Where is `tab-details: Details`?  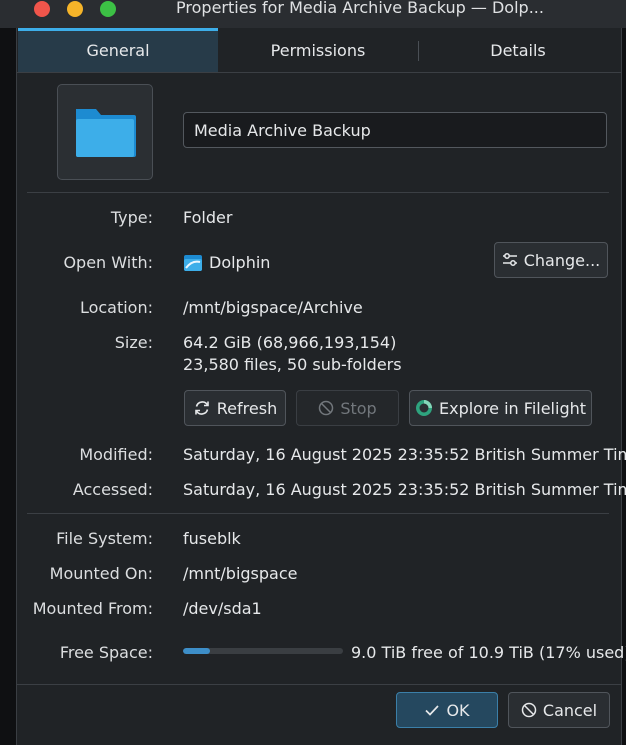
tab-details: Details is located at coordinates (518, 50).